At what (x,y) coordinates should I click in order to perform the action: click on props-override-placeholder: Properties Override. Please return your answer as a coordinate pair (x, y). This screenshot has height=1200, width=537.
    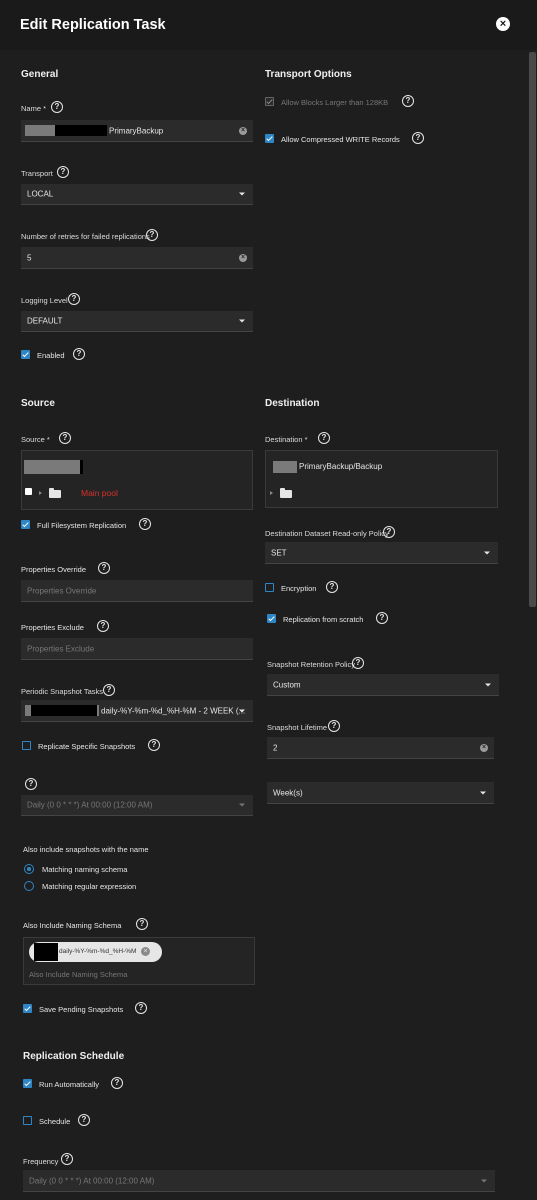
    Looking at the image, I should click on (62, 590).